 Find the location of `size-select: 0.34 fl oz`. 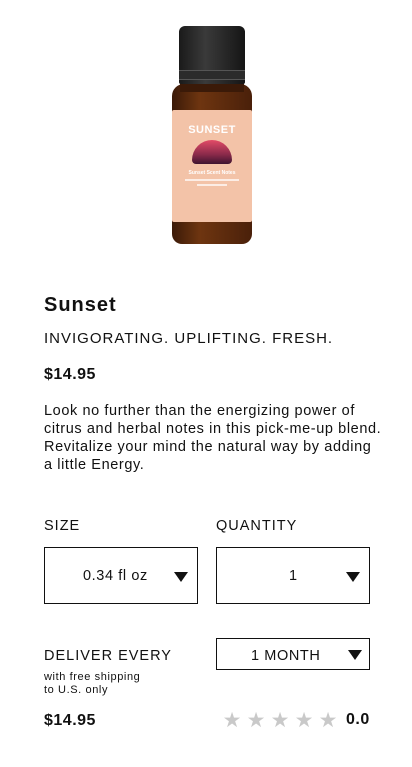

size-select: 0.34 fl oz is located at coordinates (121, 575).